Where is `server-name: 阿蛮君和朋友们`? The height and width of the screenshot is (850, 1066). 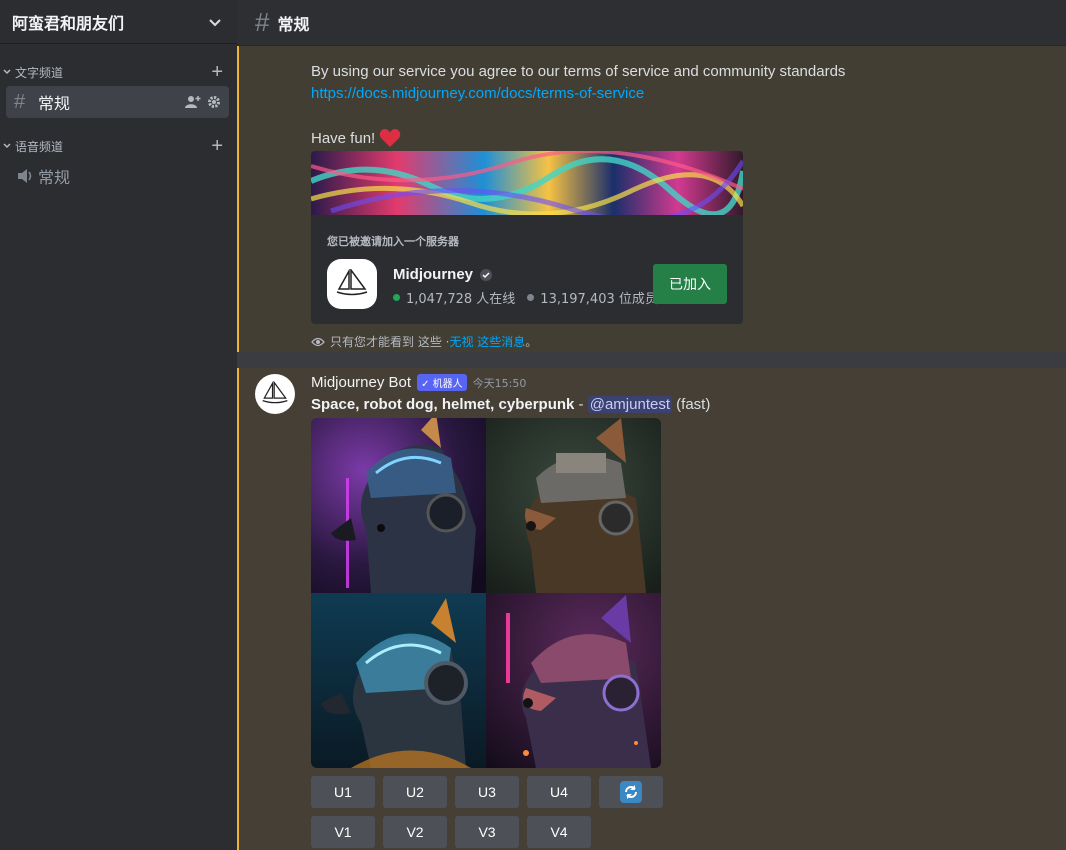 server-name: 阿蛮君和朋友们 is located at coordinates (68, 23).